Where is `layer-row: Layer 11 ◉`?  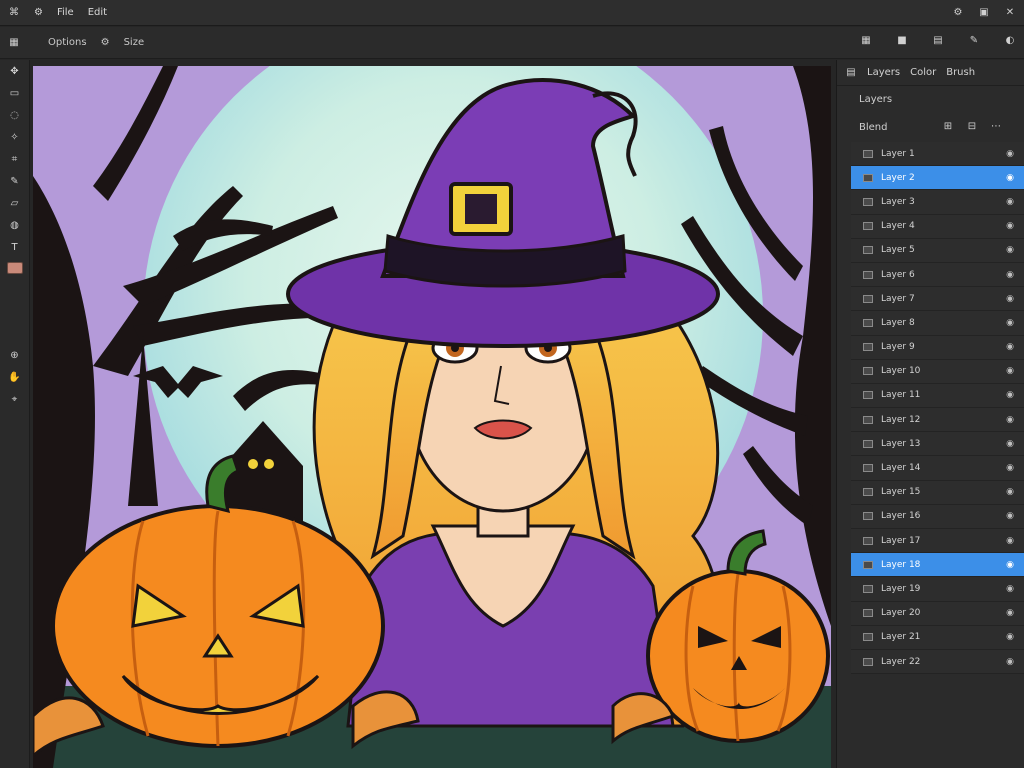 layer-row: Layer 11 ◉ is located at coordinates (937, 396).